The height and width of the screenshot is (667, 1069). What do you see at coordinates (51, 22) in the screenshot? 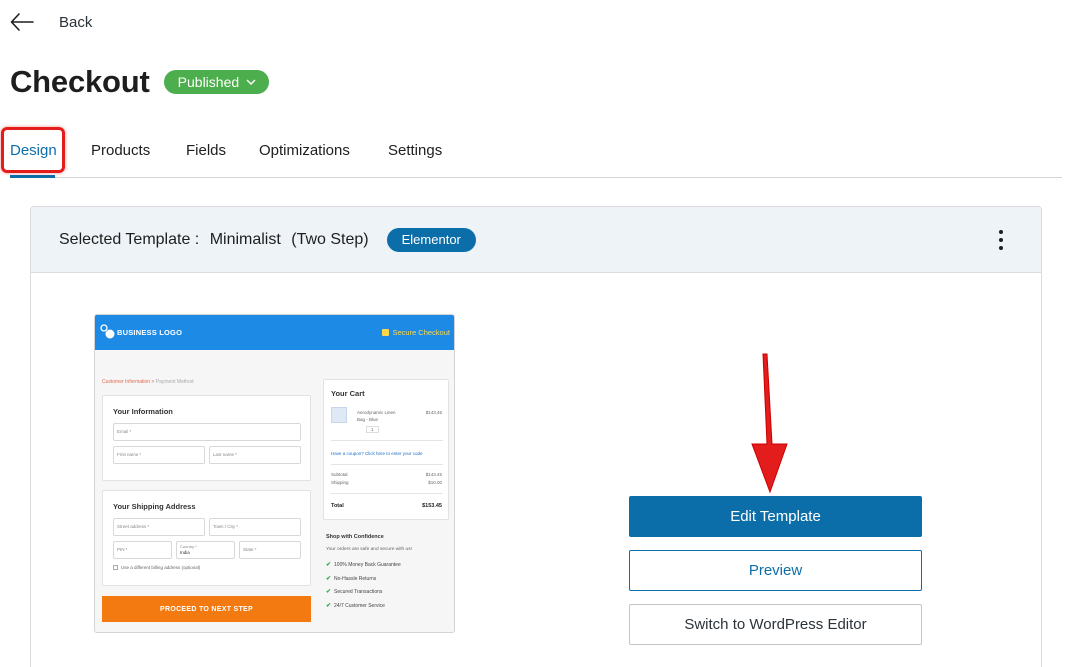
I see `back-link: Back` at bounding box center [51, 22].